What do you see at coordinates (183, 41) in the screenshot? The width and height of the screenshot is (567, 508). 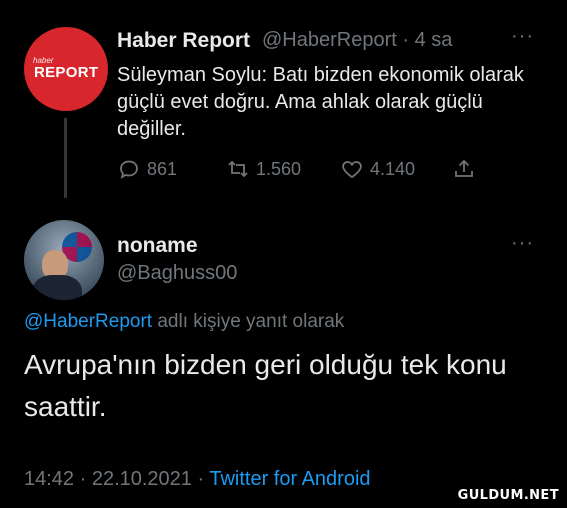 I see `display-name: Haber Report` at bounding box center [183, 41].